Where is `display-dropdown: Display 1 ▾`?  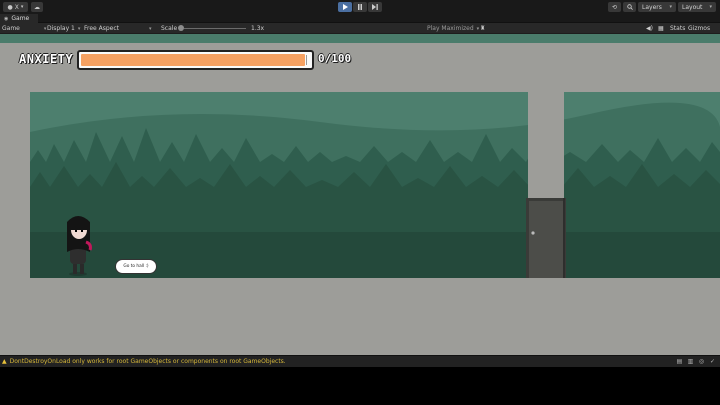 display-dropdown: Display 1 ▾ is located at coordinates (63, 28).